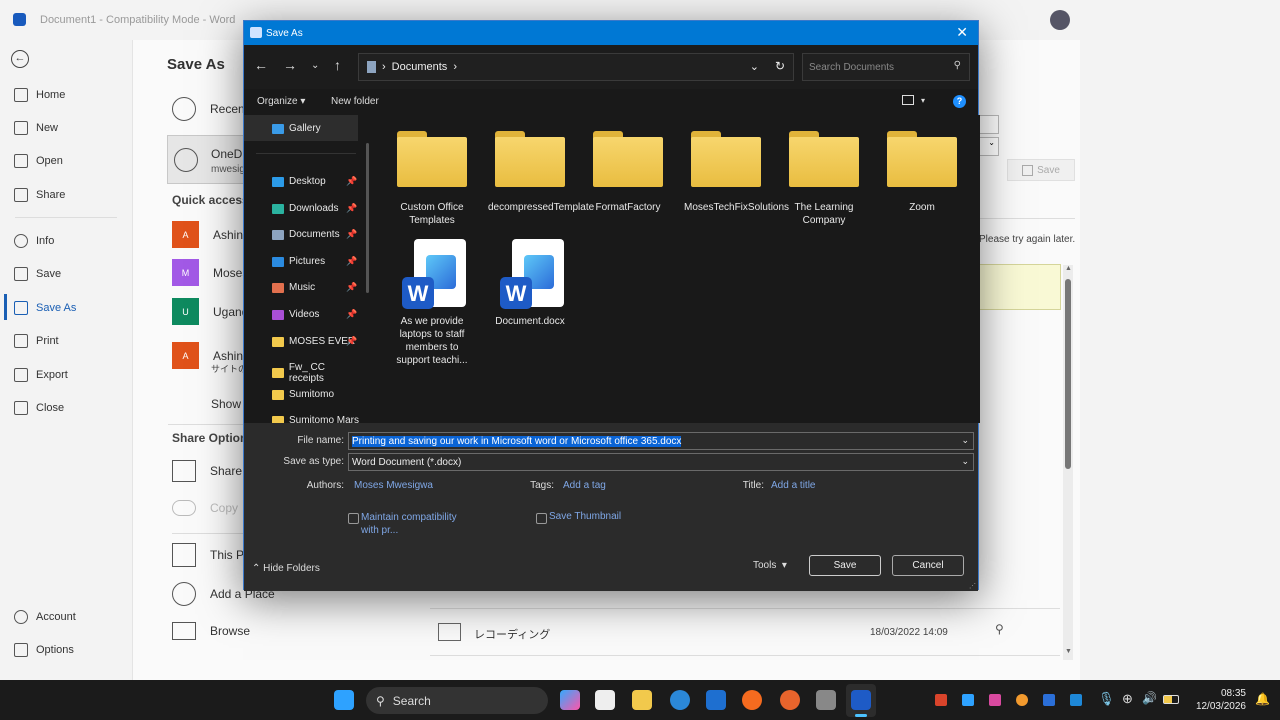 The width and height of the screenshot is (1280, 720). Describe the element at coordinates (211, 234) in the screenshot. I see `quick-access-item: A Ashina` at that location.